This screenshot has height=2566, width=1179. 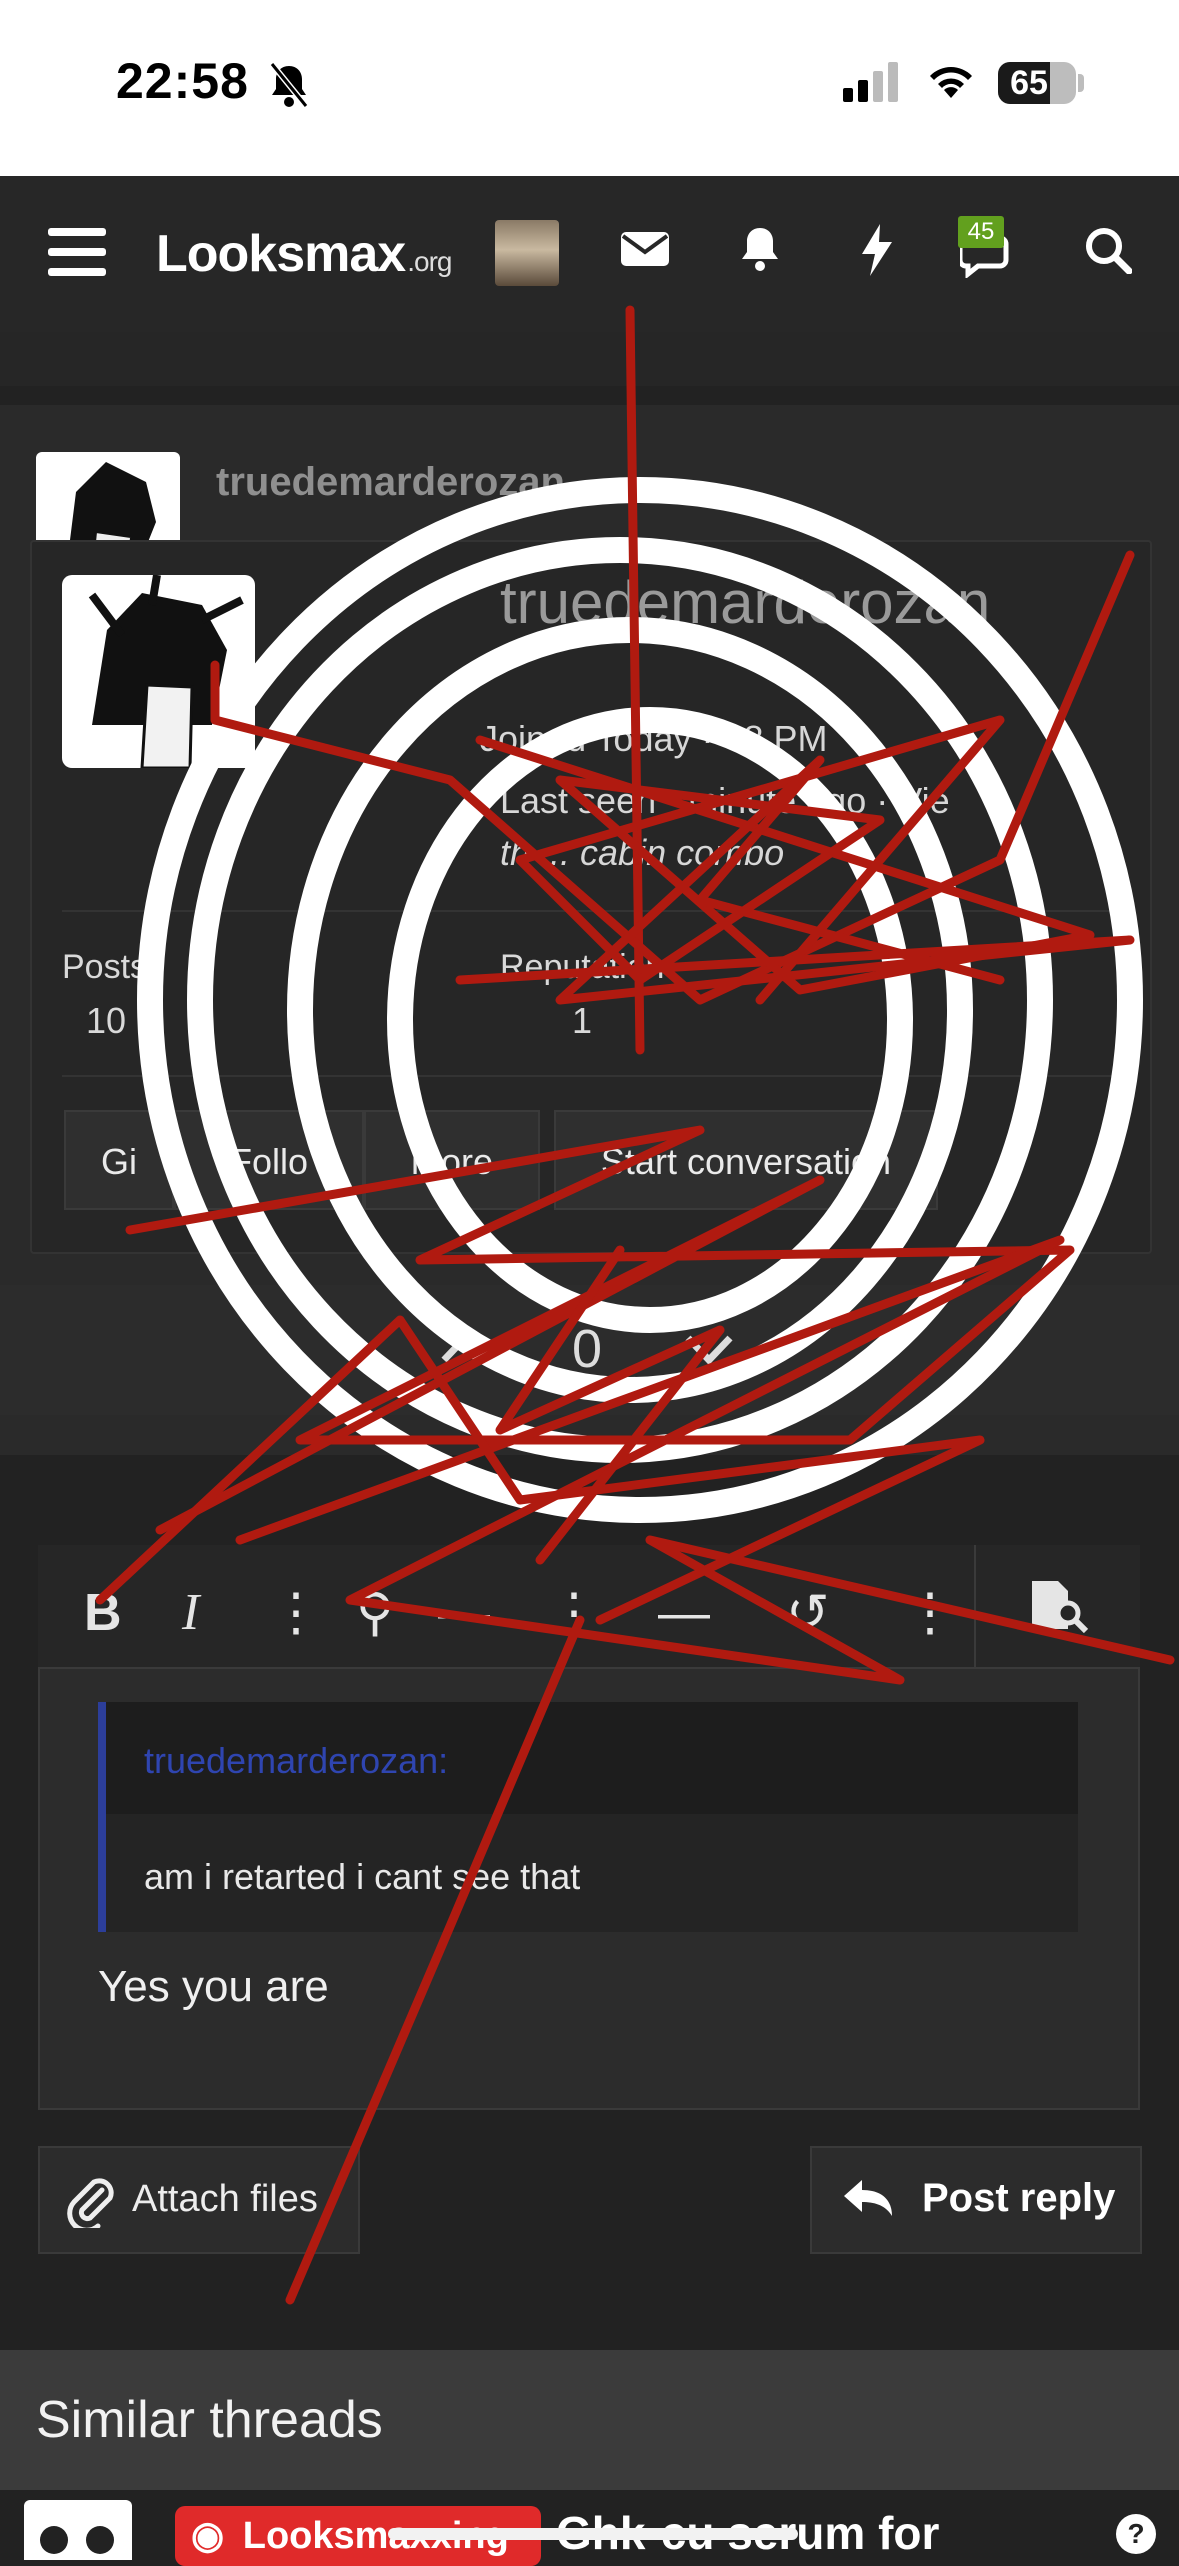 I want to click on more-options-icon: ⋮, so click(x=930, y=1613).